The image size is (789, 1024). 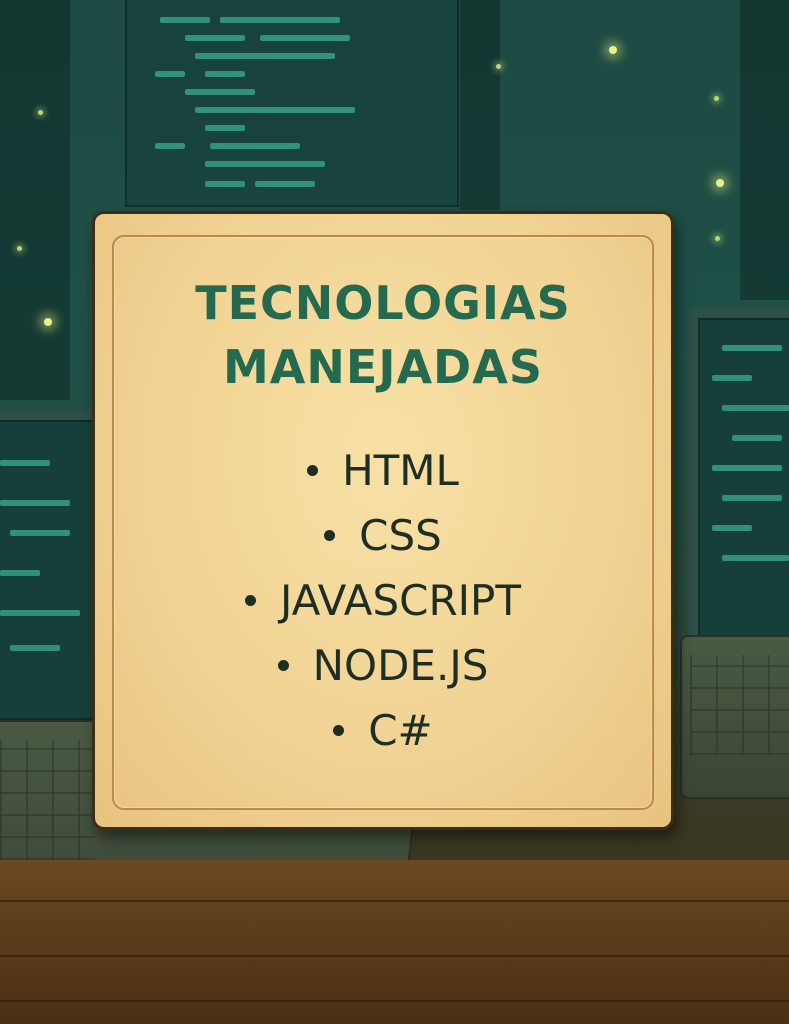 I want to click on background-code-lines, so click(x=295, y=107).